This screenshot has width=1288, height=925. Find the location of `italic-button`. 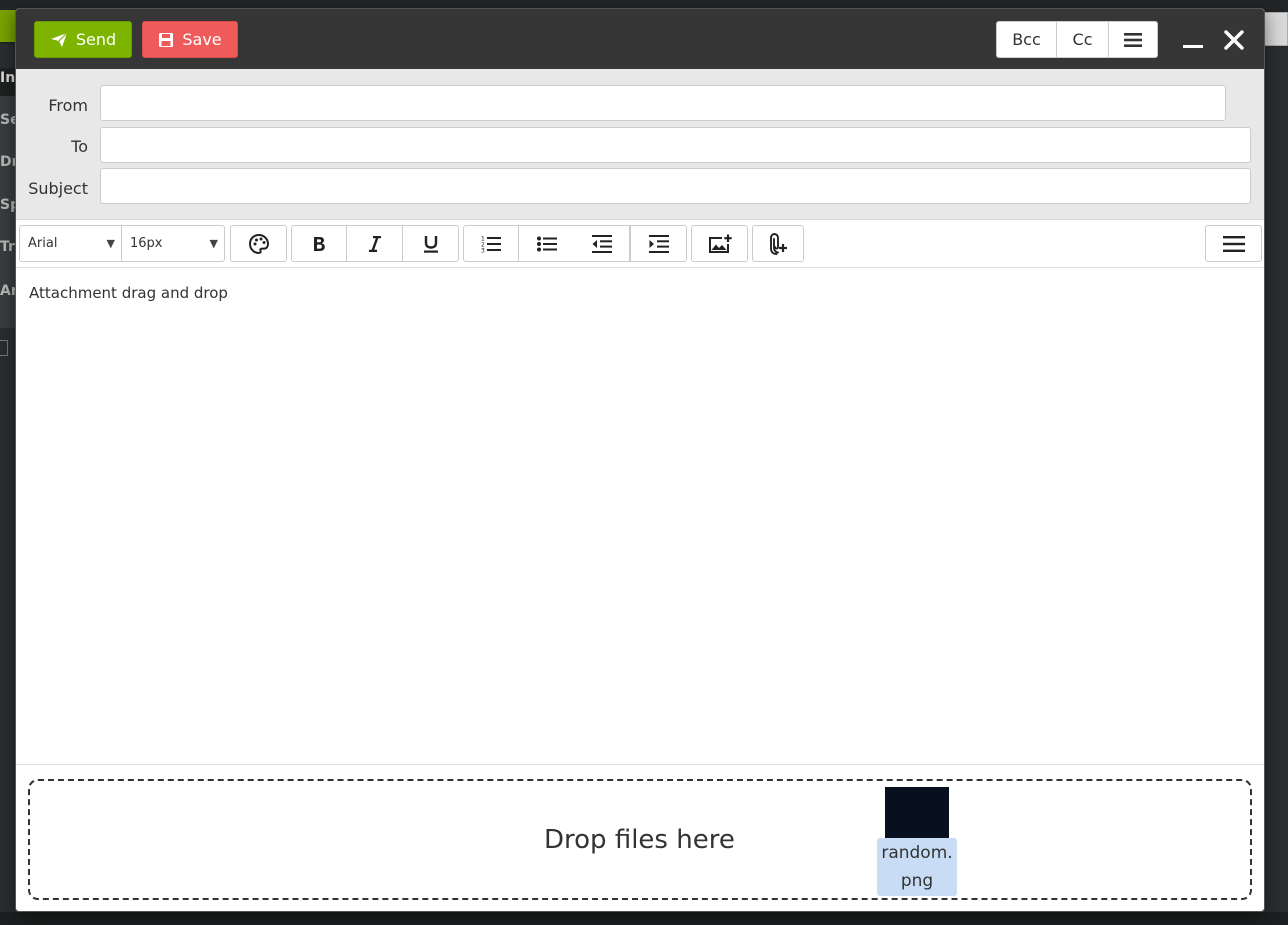

italic-button is located at coordinates (375, 243).